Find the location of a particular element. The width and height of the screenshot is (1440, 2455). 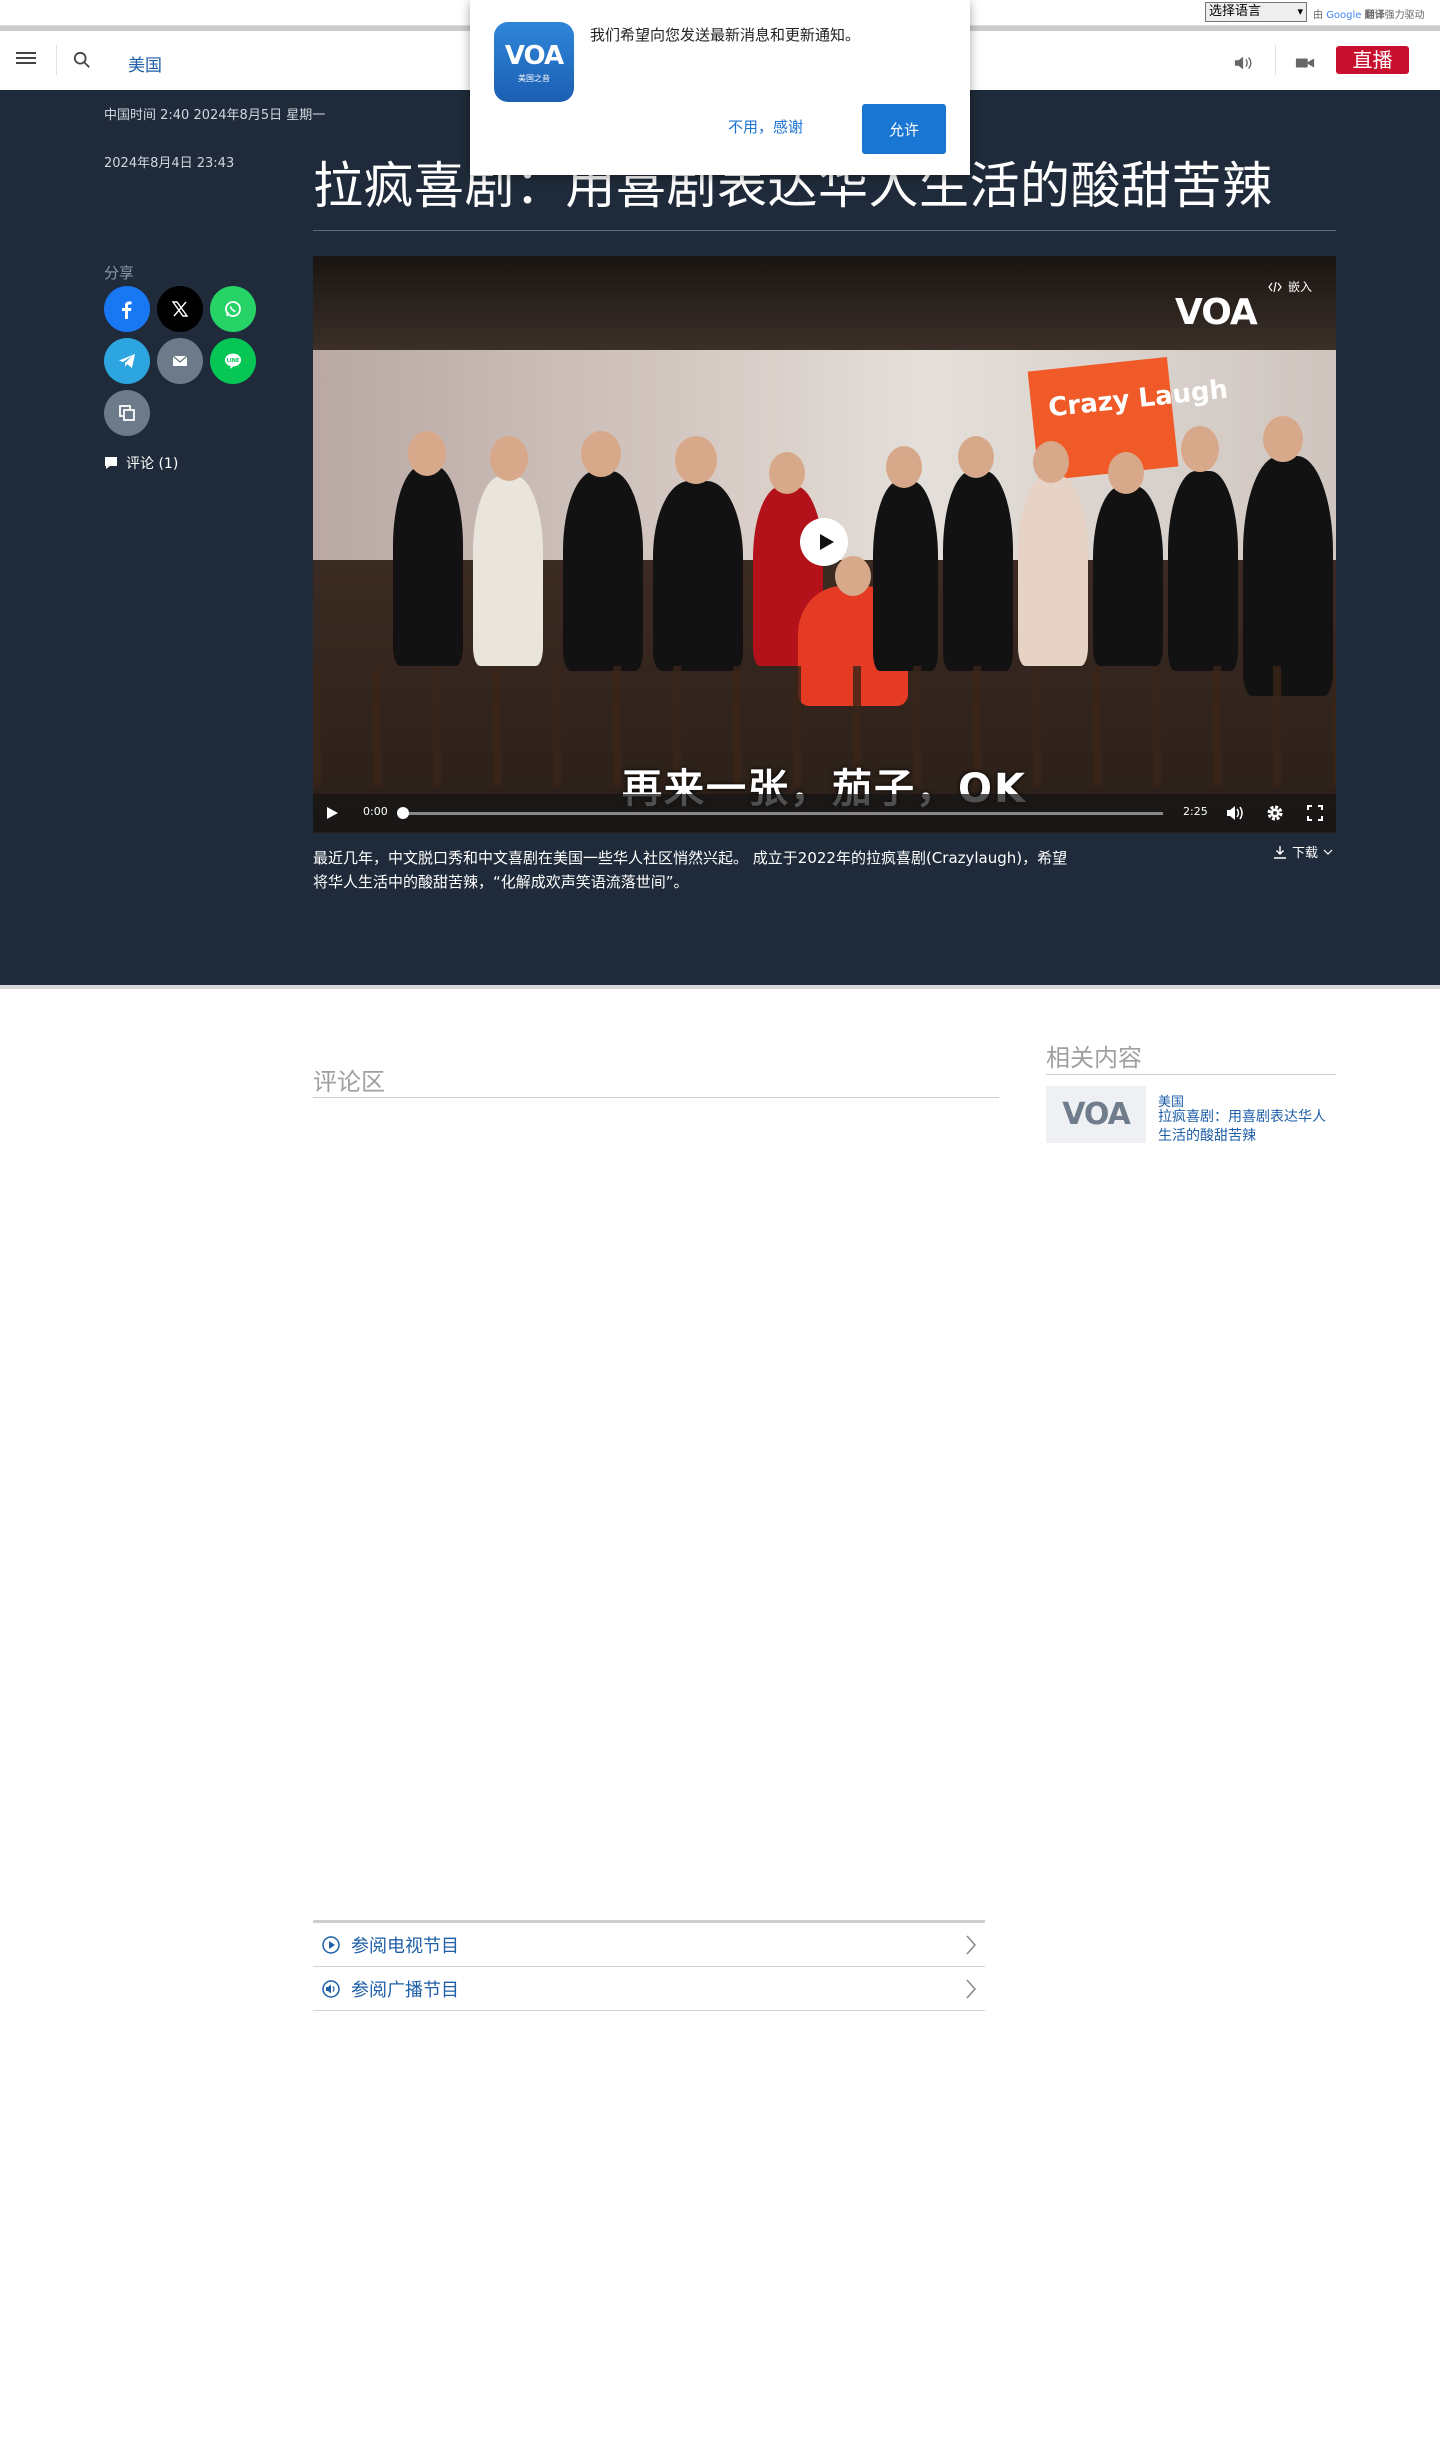

whatsapp-icon is located at coordinates (233, 309).